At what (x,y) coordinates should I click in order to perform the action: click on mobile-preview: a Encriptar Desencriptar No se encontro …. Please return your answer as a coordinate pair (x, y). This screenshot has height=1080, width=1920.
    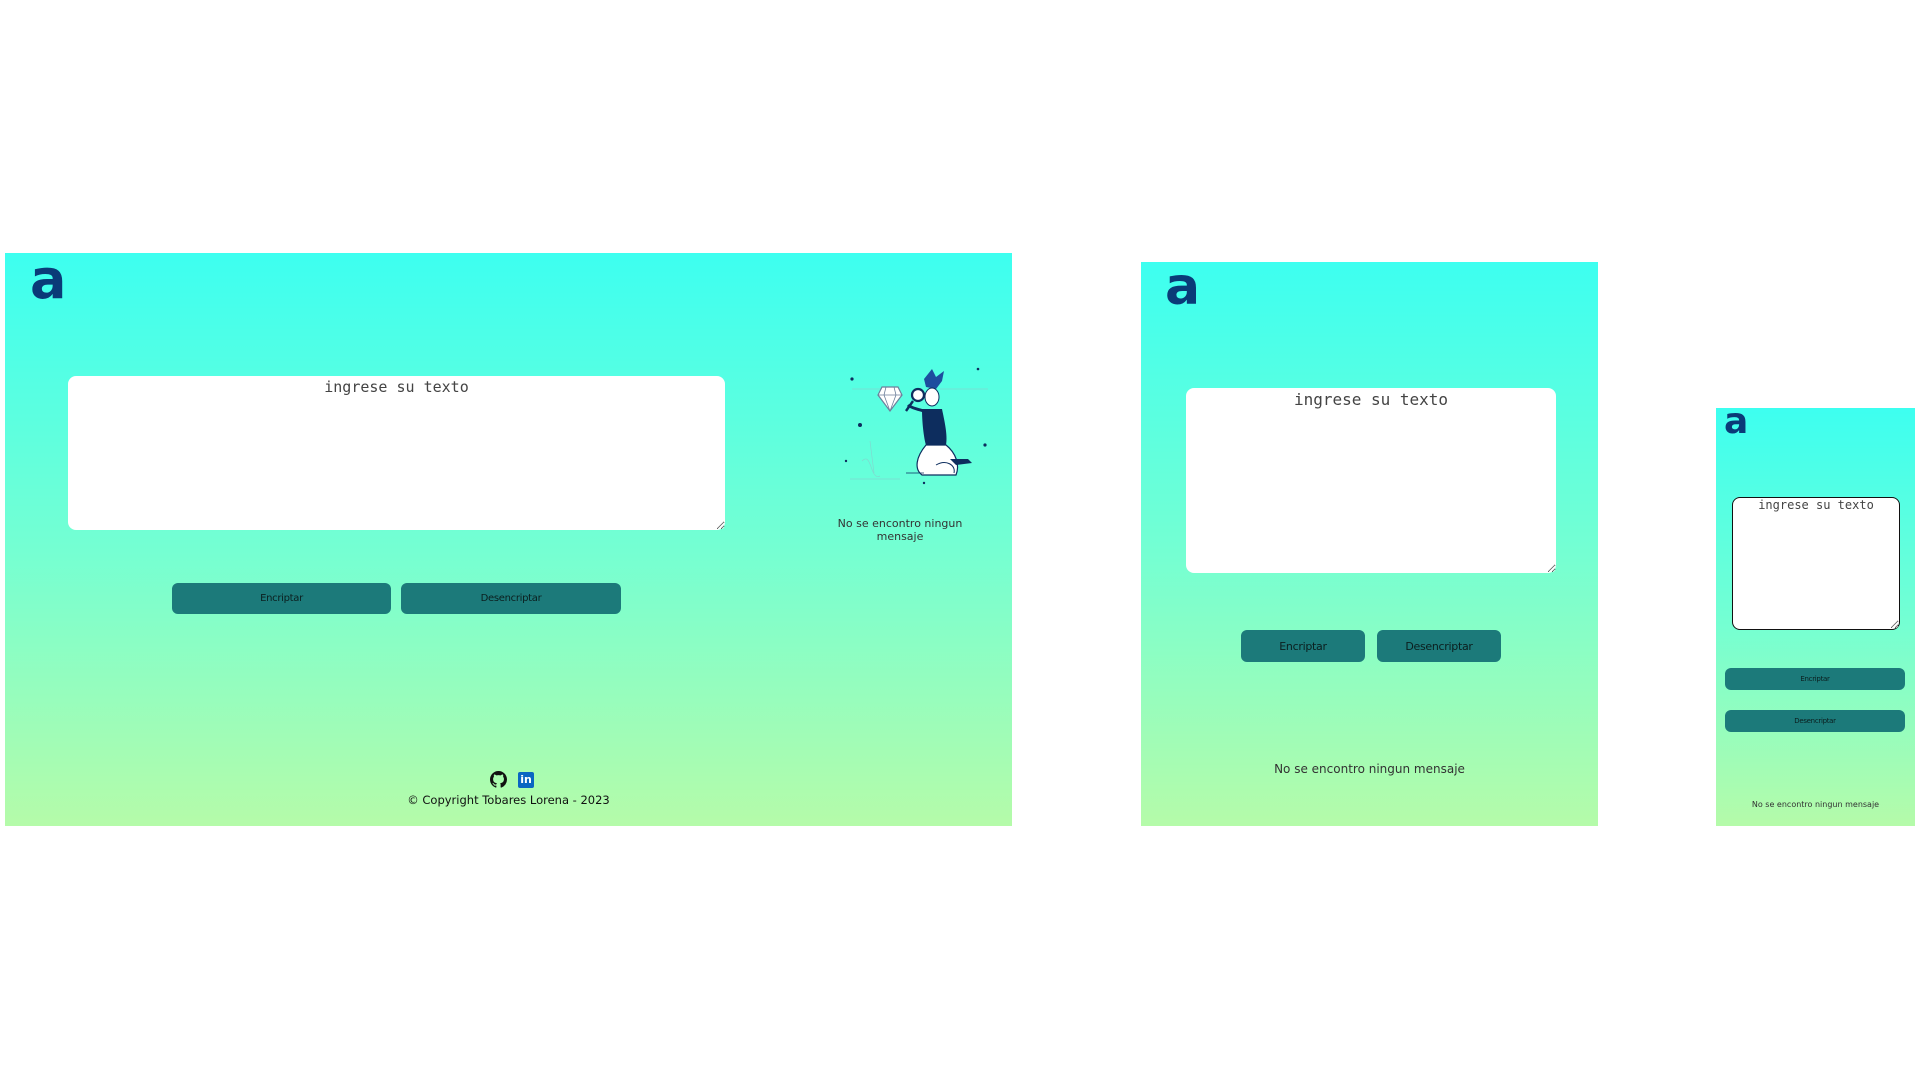
    Looking at the image, I should click on (1815, 617).